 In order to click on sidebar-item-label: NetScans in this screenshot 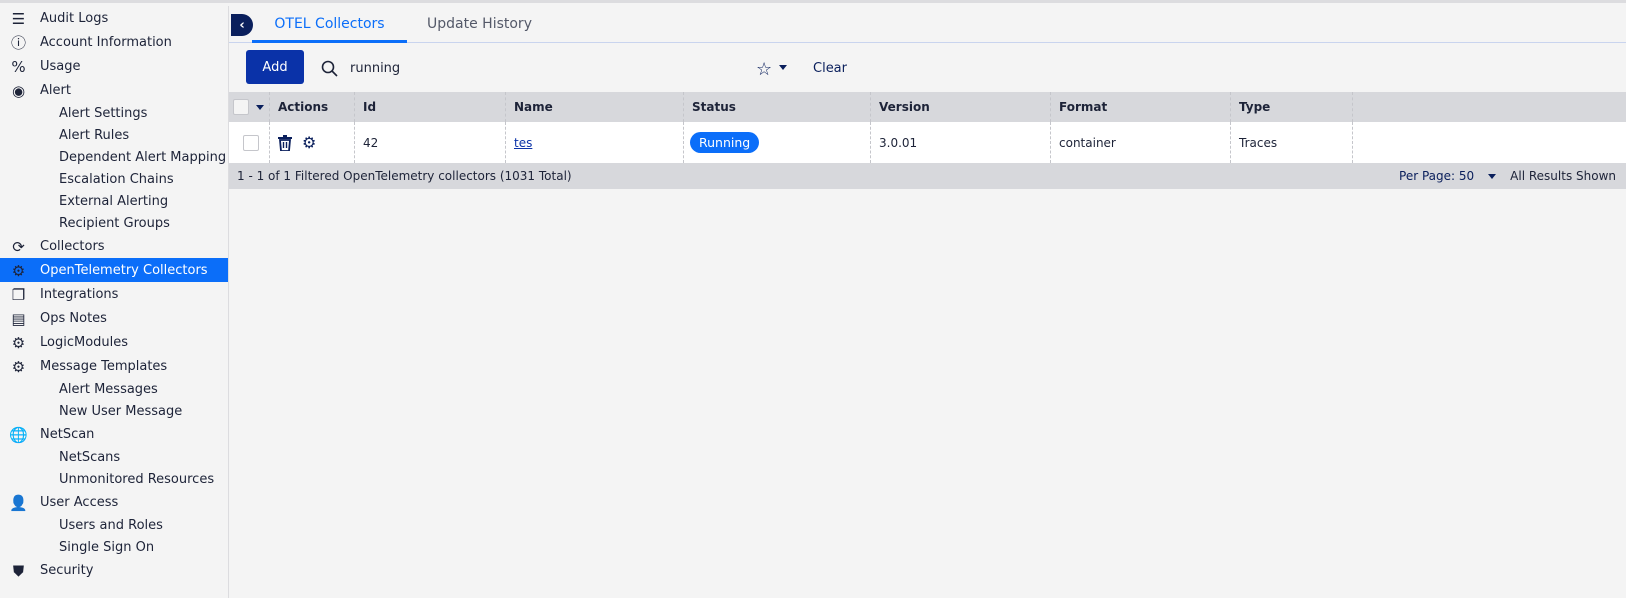, I will do `click(90, 457)`.